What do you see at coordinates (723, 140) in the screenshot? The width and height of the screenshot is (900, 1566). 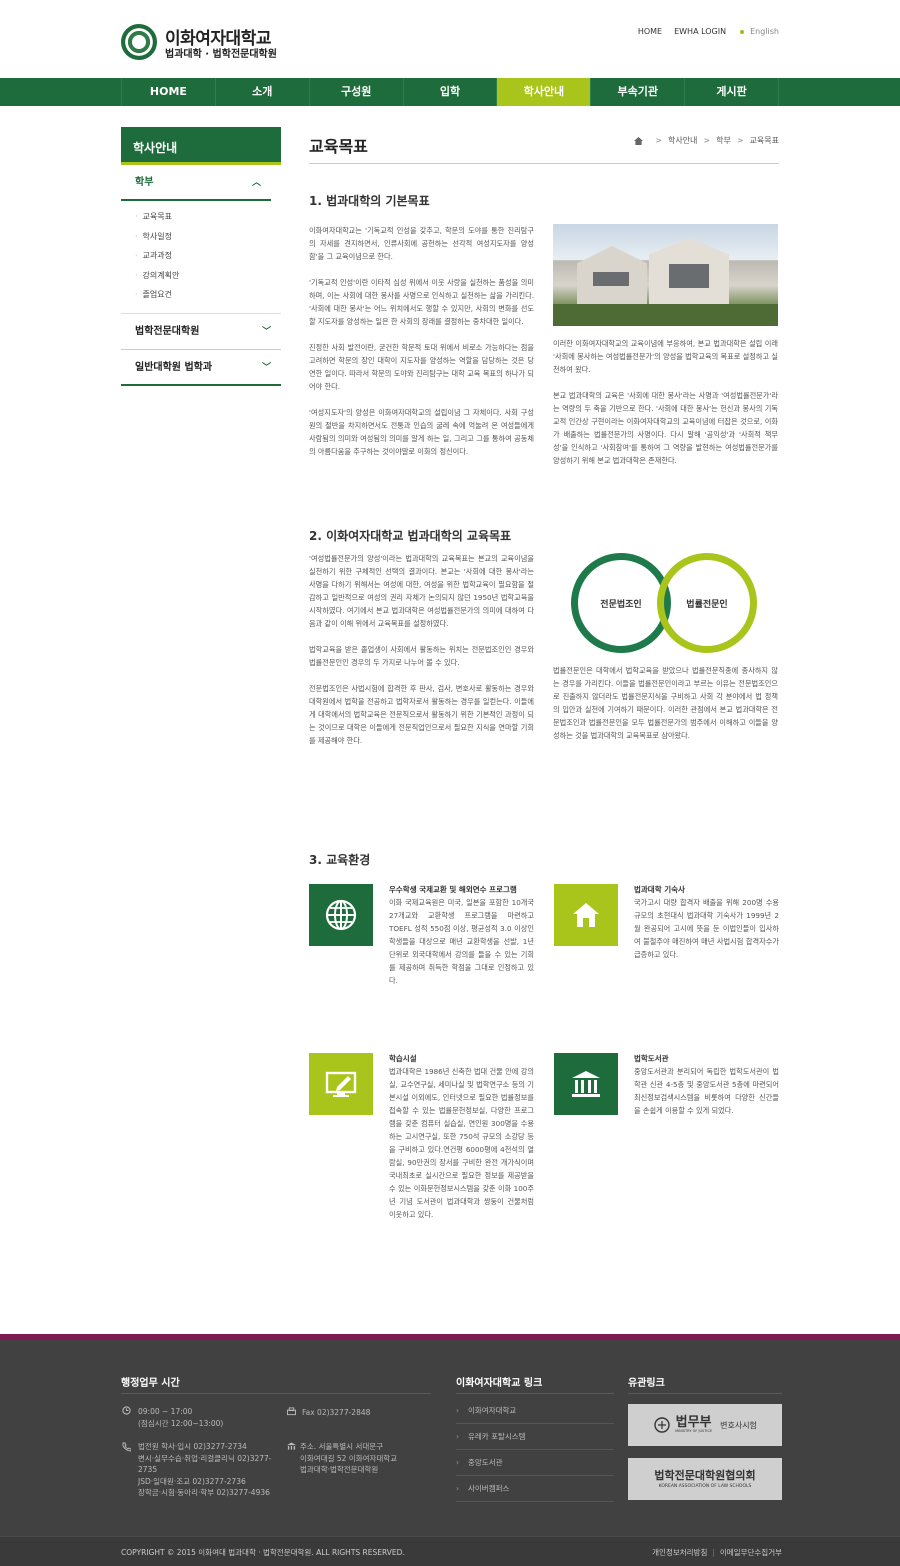 I see `breadcrumb-item: 학부` at bounding box center [723, 140].